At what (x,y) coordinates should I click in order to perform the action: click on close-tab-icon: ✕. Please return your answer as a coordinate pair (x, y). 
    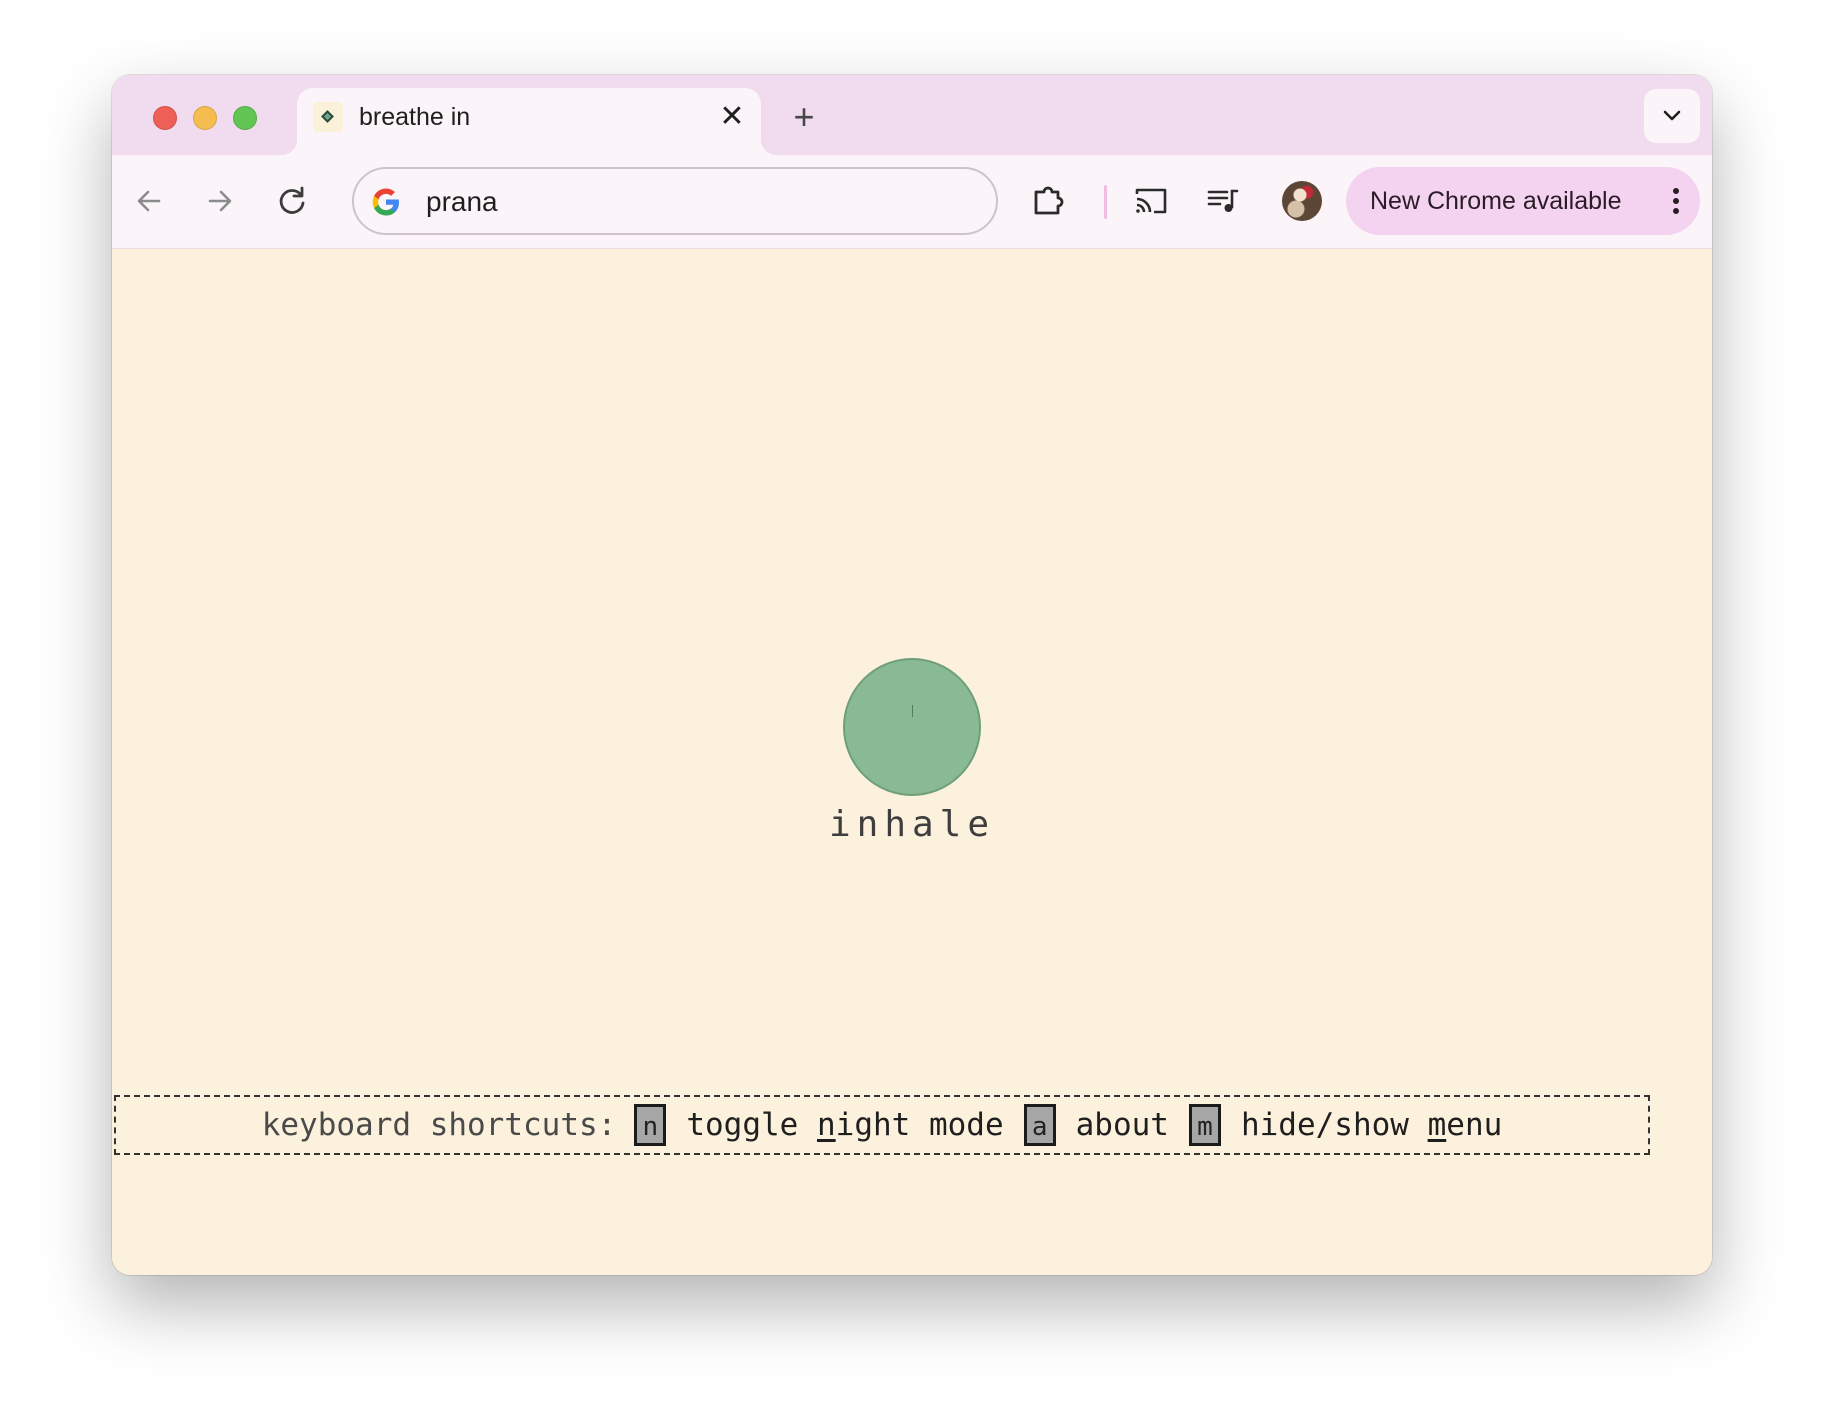
    Looking at the image, I should click on (732, 117).